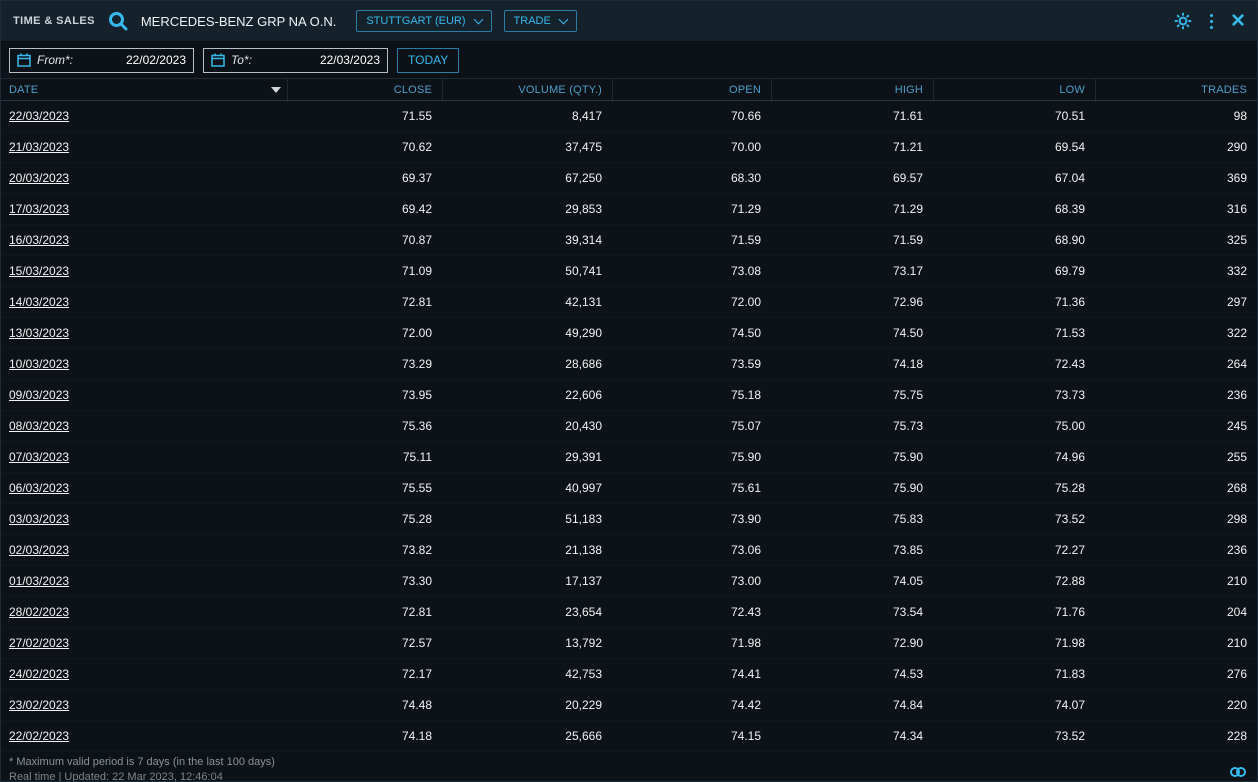 This screenshot has width=1258, height=782. Describe the element at coordinates (583, 147) in the screenshot. I see `value-cell: 37,475` at that location.